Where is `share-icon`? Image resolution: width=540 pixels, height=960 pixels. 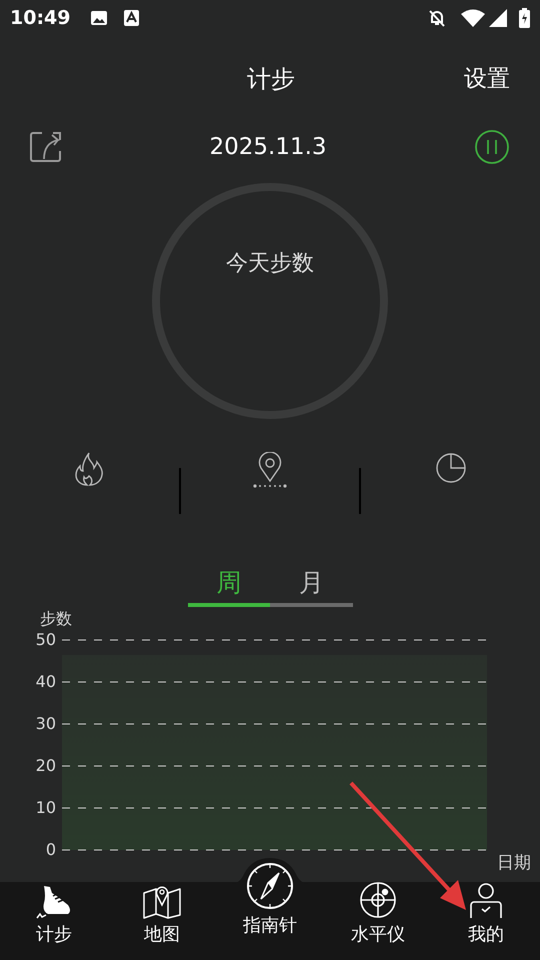 share-icon is located at coordinates (46, 147).